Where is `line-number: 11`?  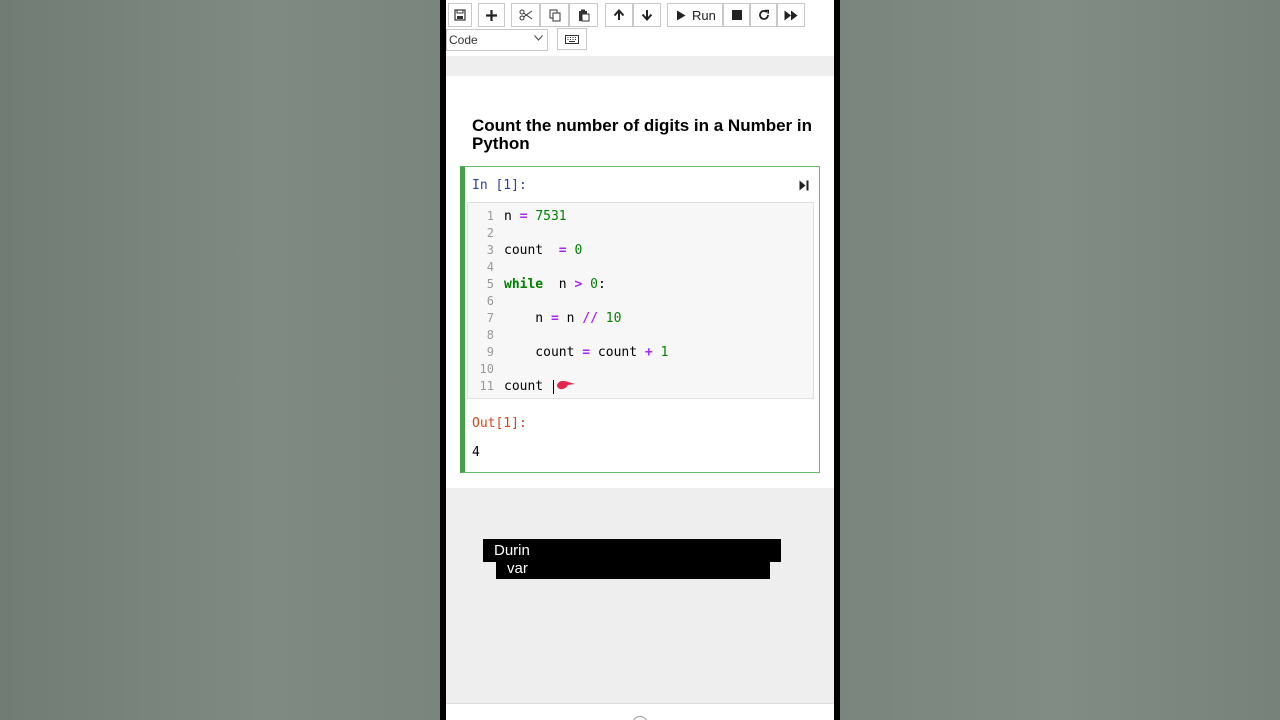 line-number: 11 is located at coordinates (486, 386).